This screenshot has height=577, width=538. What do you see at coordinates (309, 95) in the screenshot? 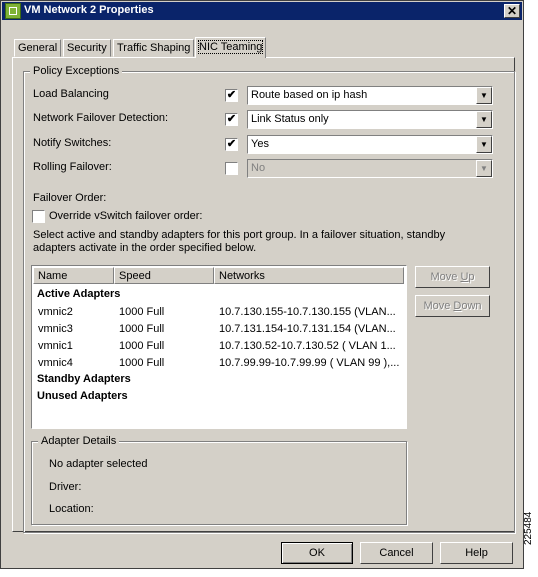
I see `load-balancing-value: Route based on ip hash` at bounding box center [309, 95].